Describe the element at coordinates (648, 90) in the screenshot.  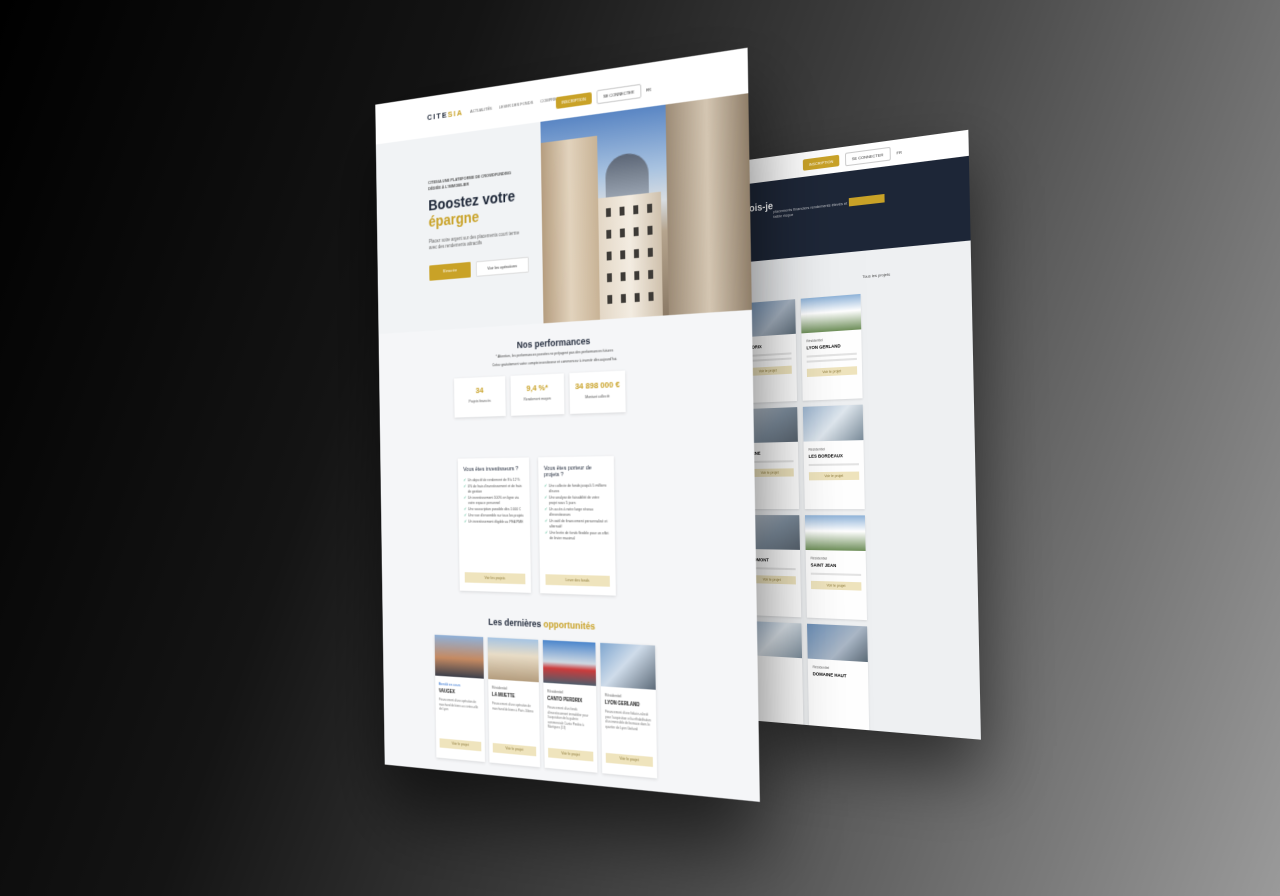
I see `language-selector: FR` at that location.